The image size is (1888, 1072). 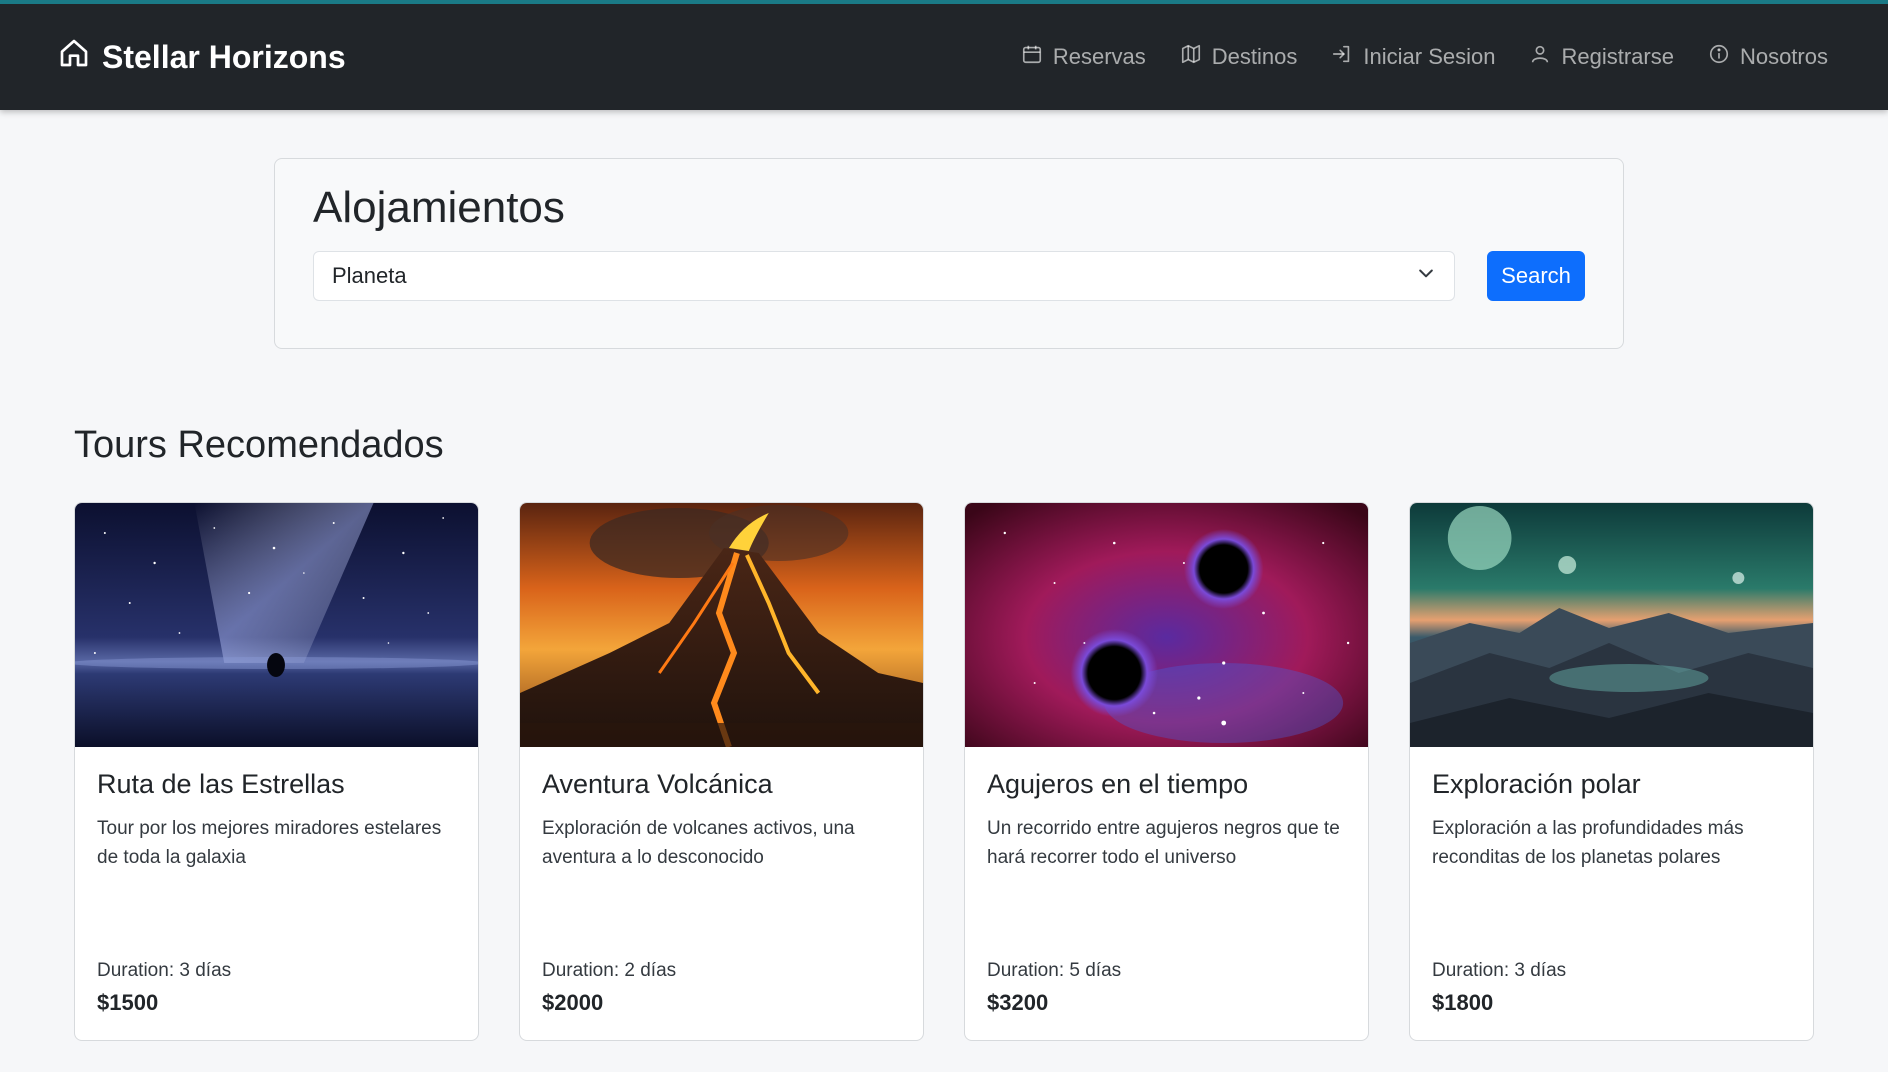 I want to click on info-icon, so click(x=1719, y=57).